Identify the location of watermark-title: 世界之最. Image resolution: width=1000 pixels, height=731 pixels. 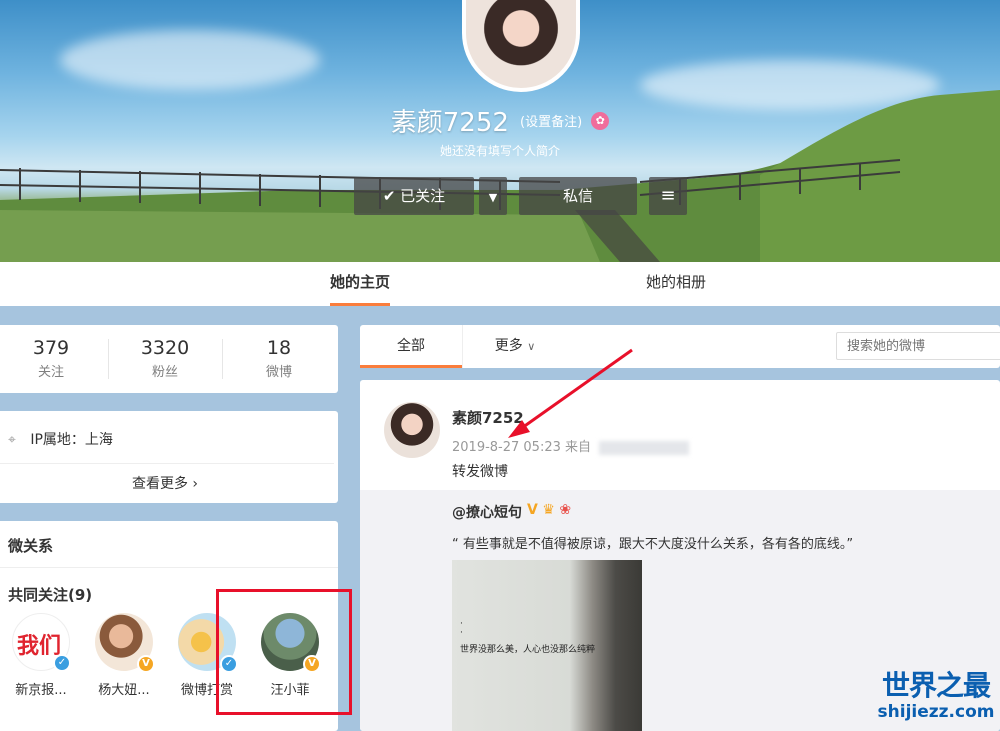
(936, 685).